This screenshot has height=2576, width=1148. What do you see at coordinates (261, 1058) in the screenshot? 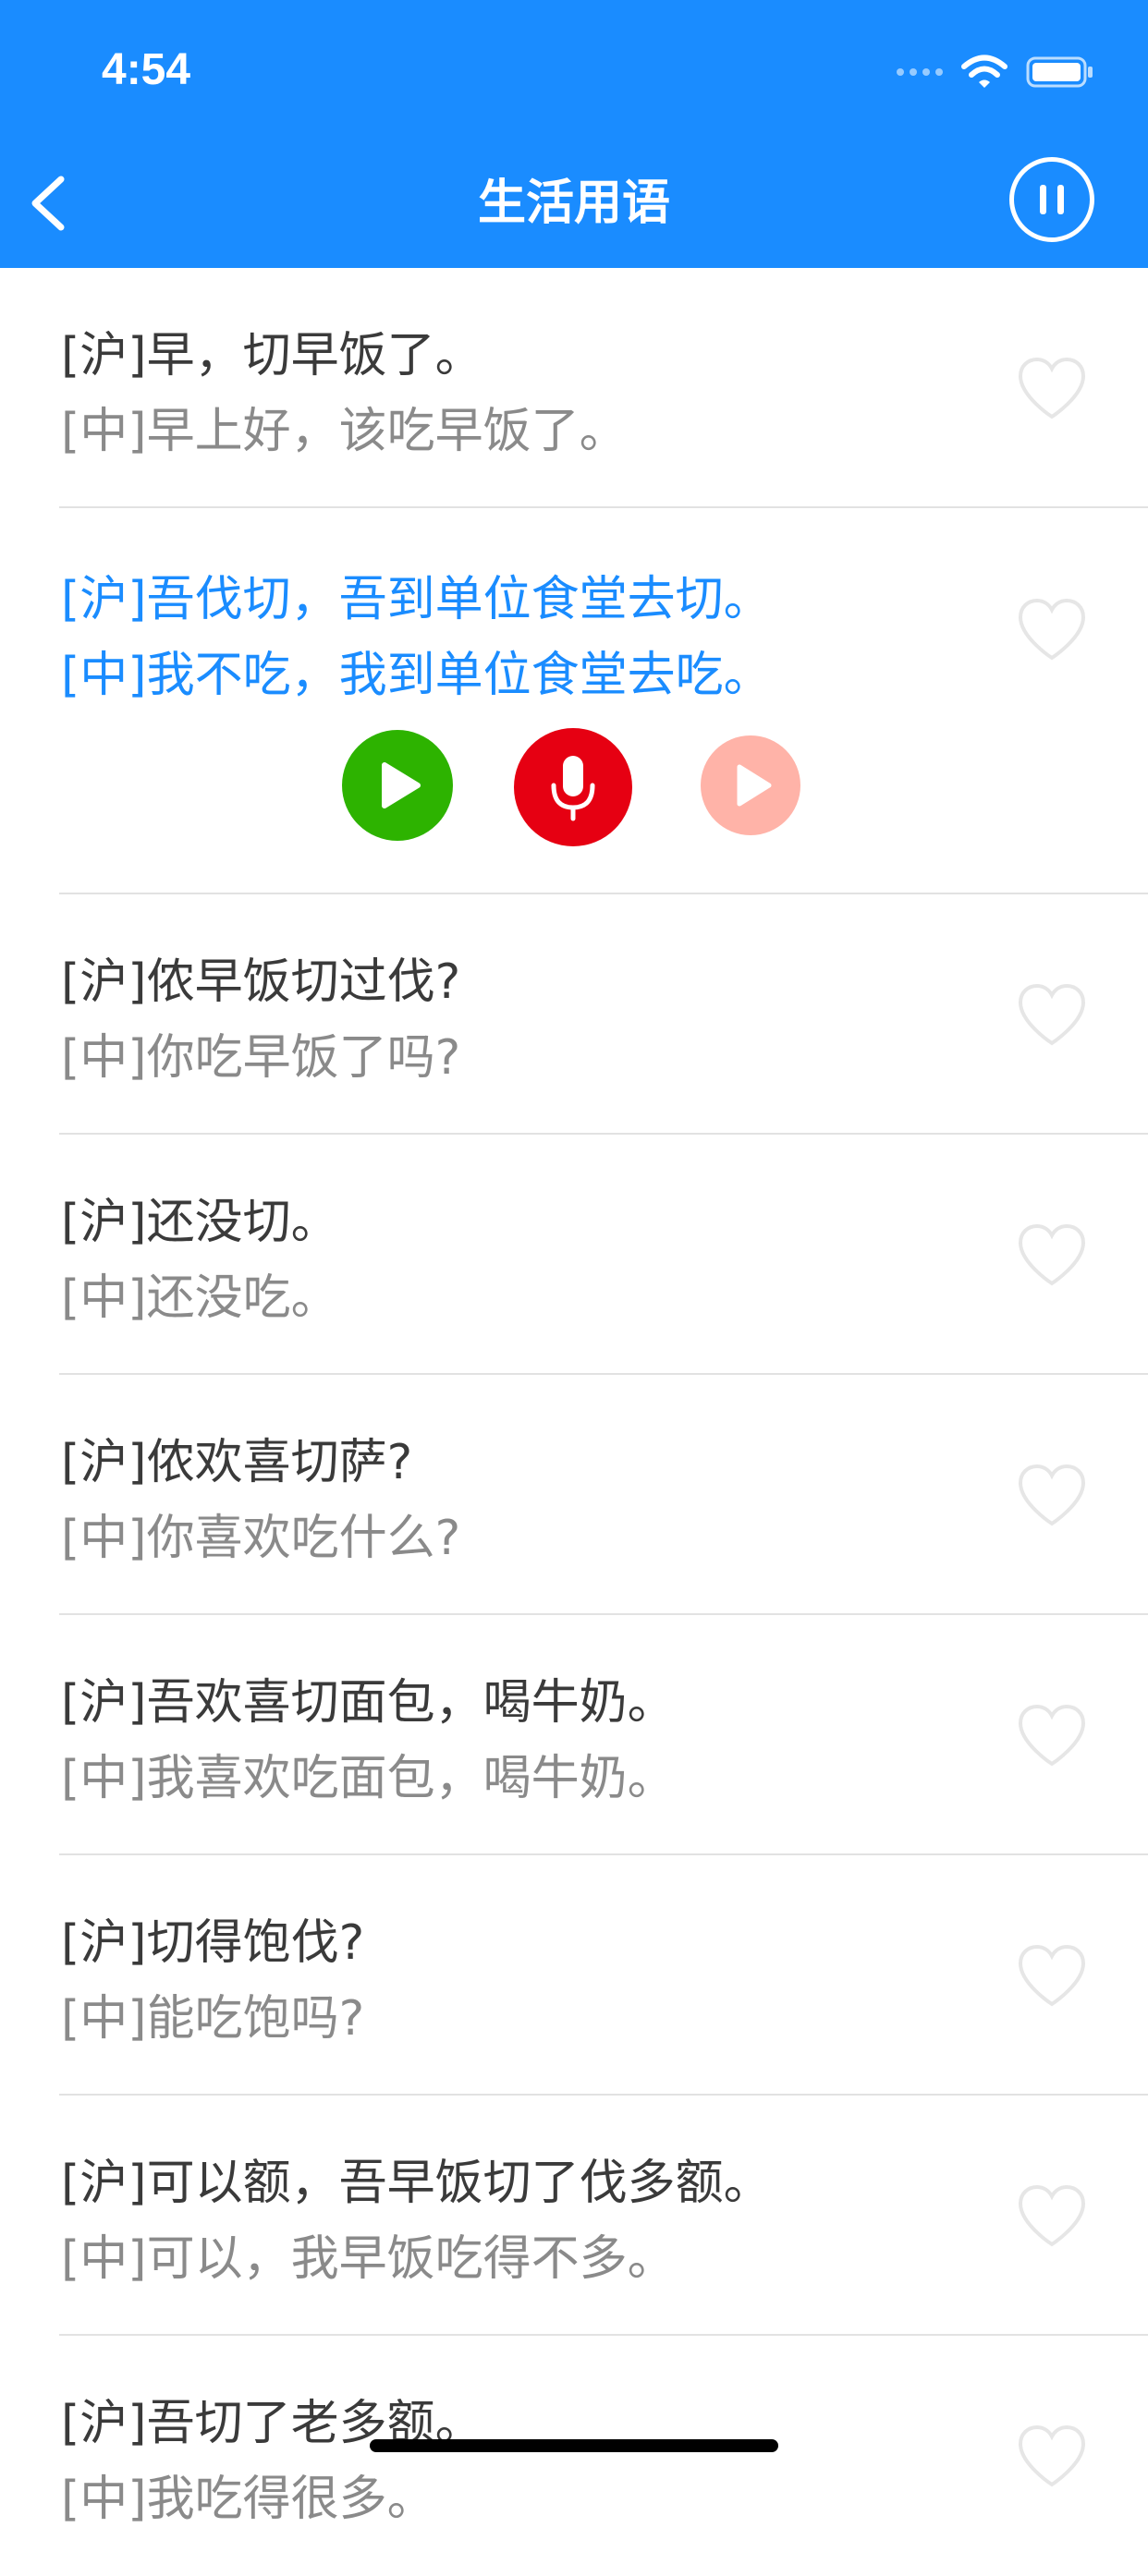
I see `phrase-mandarin: [中]你吃早饭了吗?` at bounding box center [261, 1058].